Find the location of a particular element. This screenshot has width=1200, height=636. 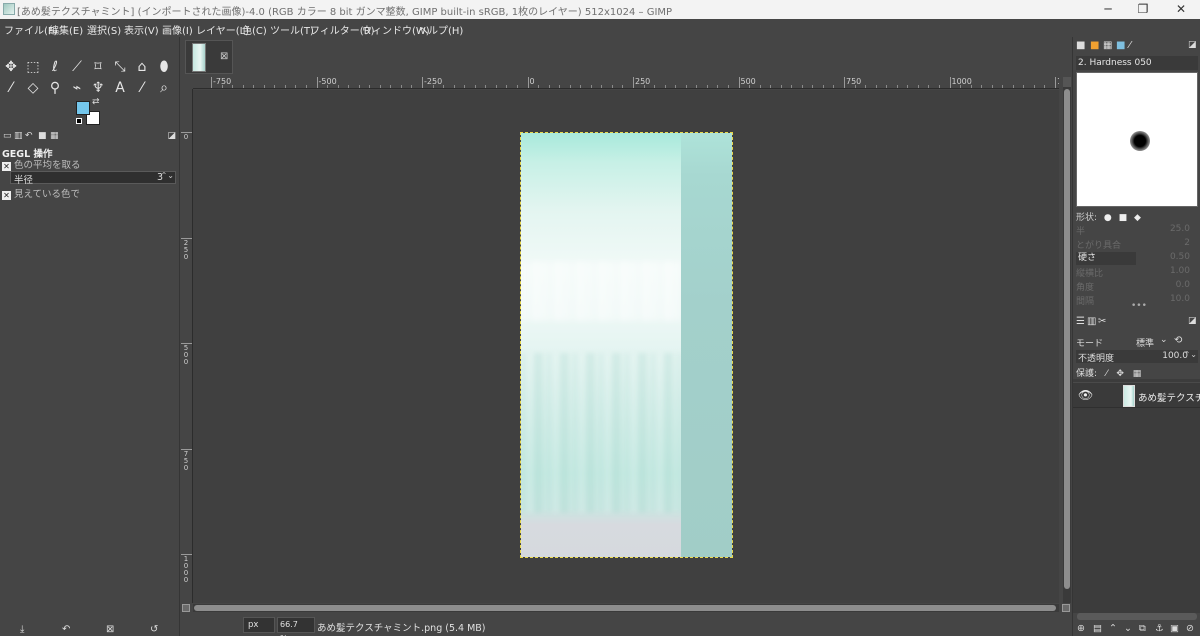

image-tab: ⊠ is located at coordinates (209, 57).